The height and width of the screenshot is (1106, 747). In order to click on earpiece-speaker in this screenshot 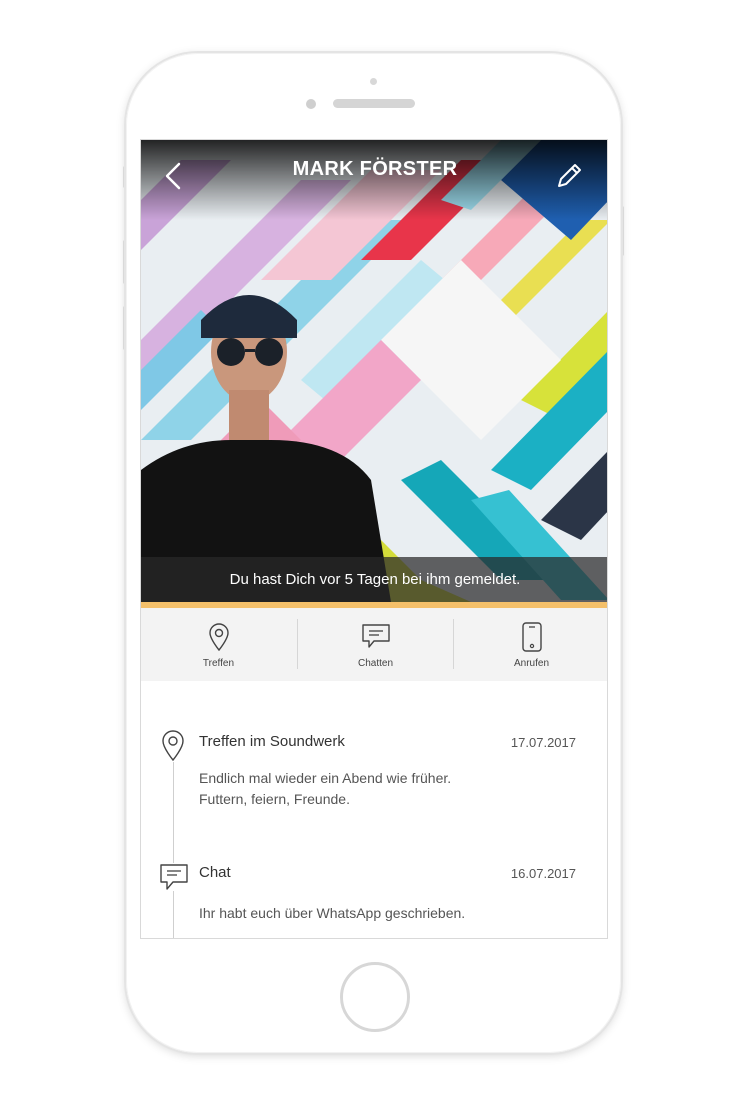, I will do `click(374, 103)`.